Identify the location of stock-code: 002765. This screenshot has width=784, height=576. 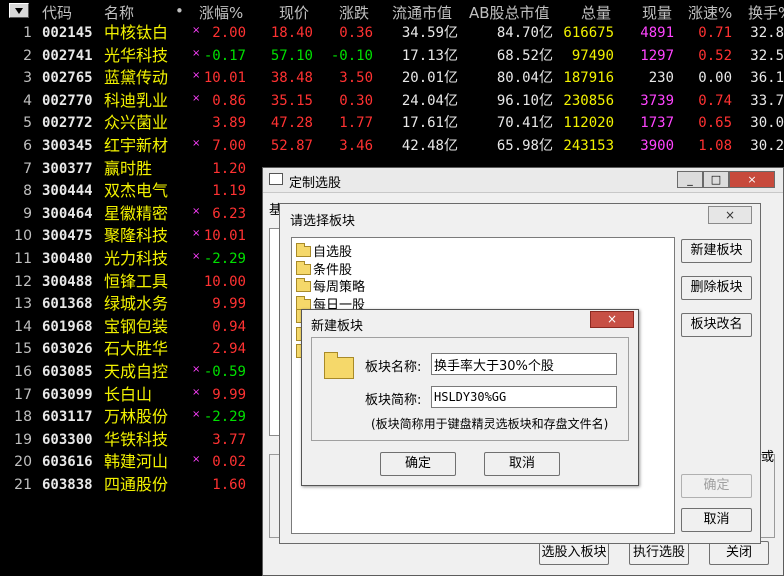
(67, 78).